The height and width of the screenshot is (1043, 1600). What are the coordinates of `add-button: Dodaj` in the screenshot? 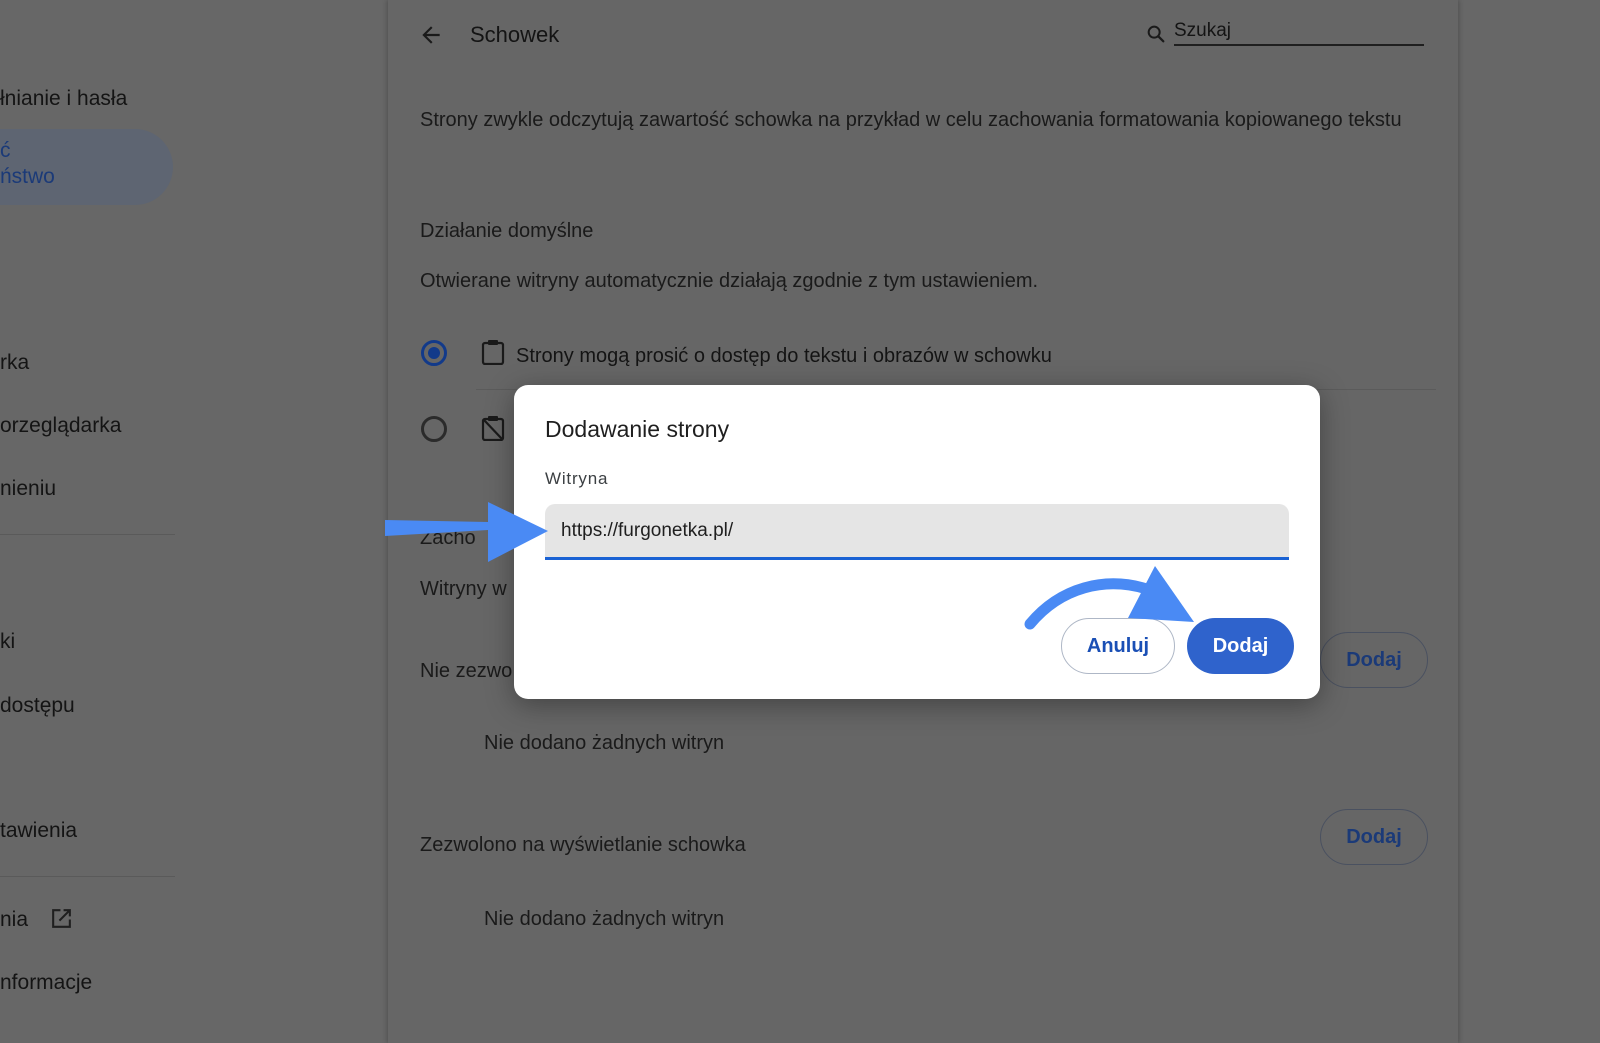 It's located at (1240, 646).